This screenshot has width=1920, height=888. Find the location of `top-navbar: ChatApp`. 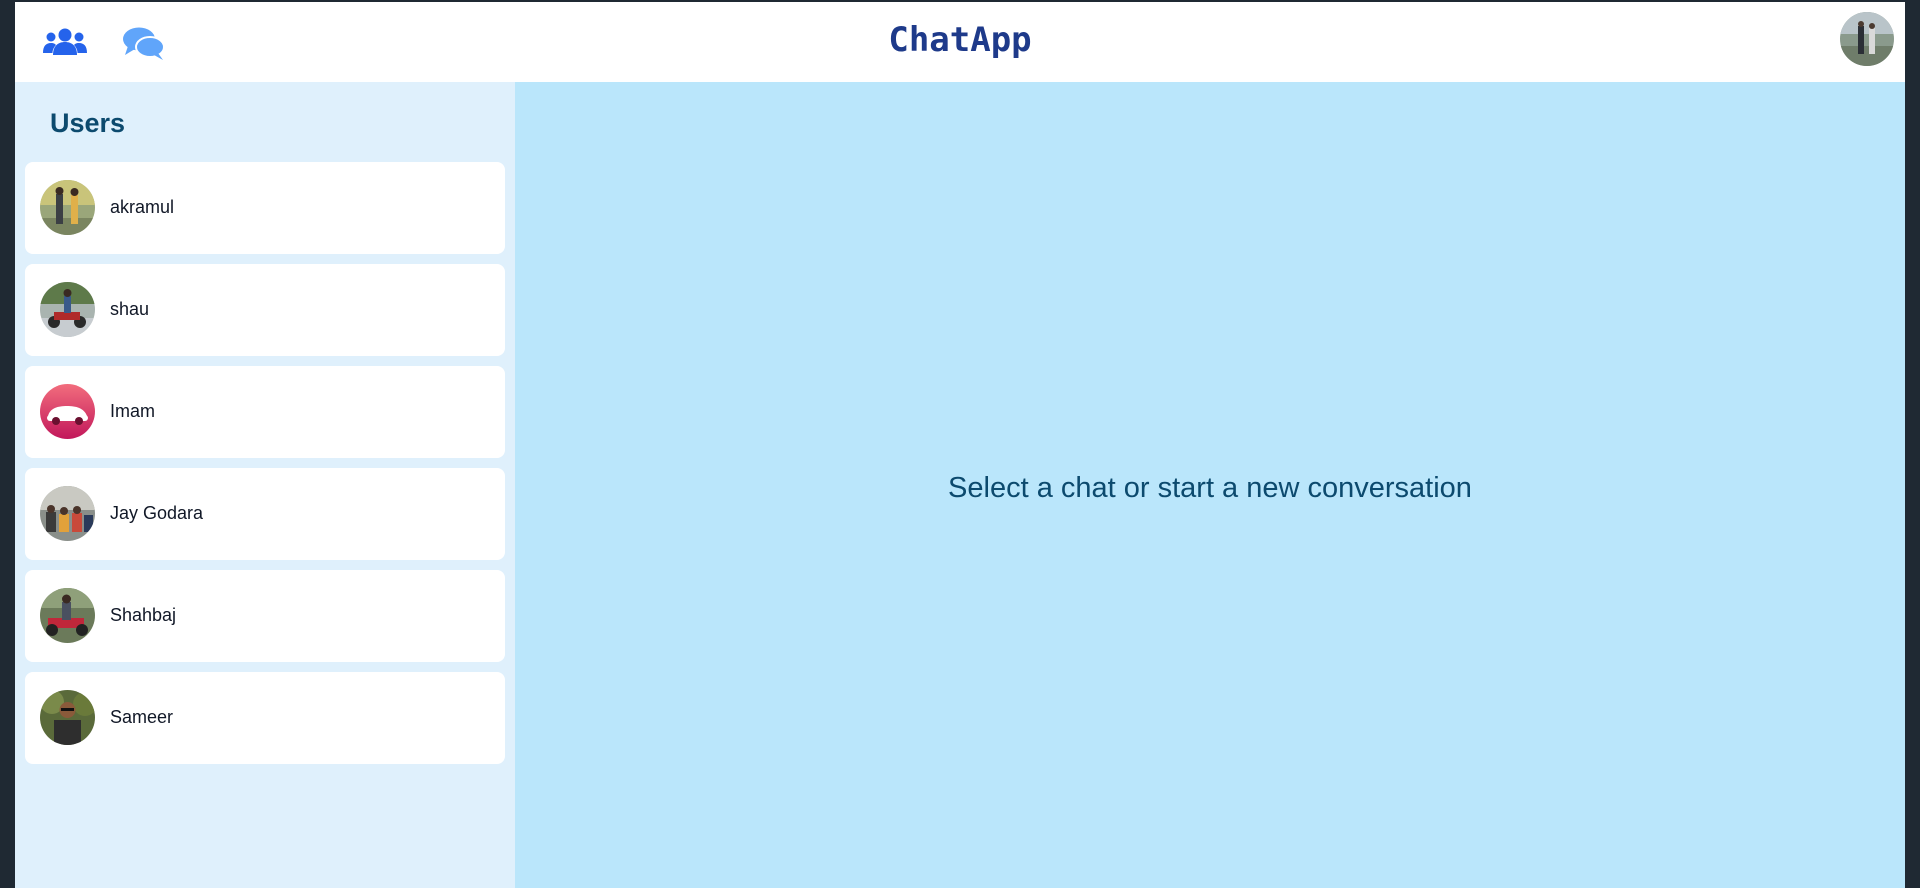

top-navbar: ChatApp is located at coordinates (960, 42).